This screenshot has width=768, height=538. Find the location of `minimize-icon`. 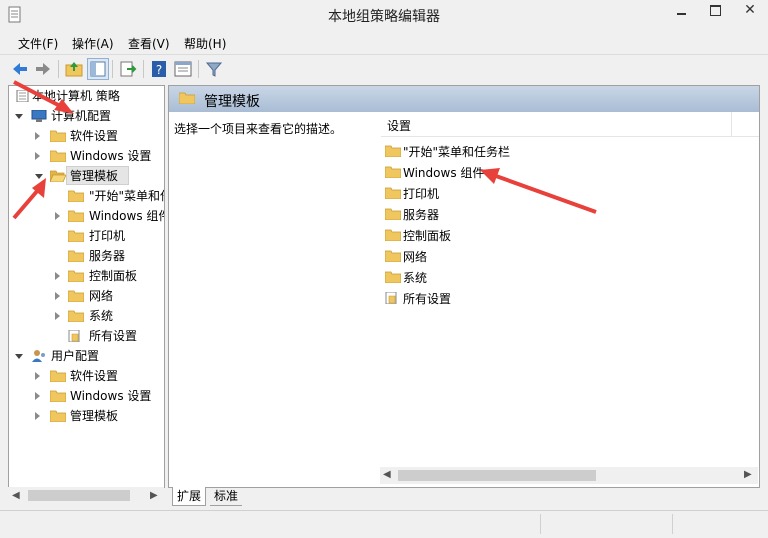

minimize-icon is located at coordinates (681, 14).